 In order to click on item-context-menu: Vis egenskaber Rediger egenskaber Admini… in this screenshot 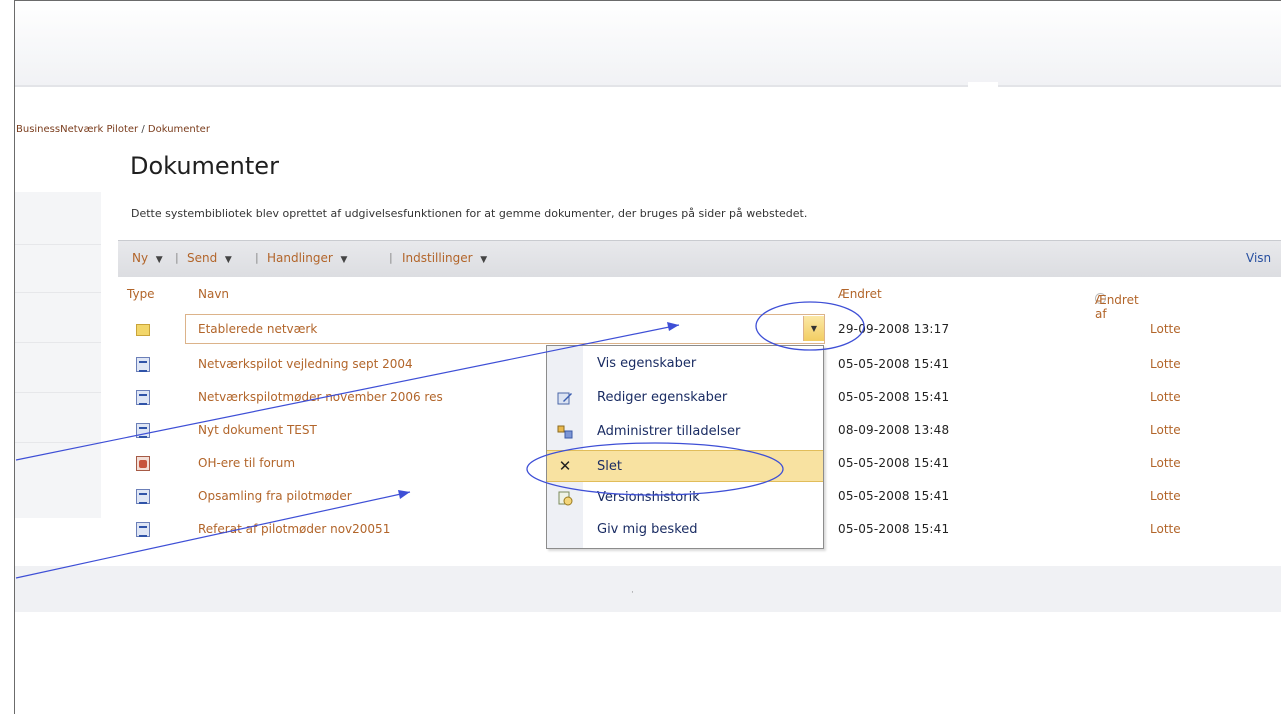, I will do `click(685, 447)`.